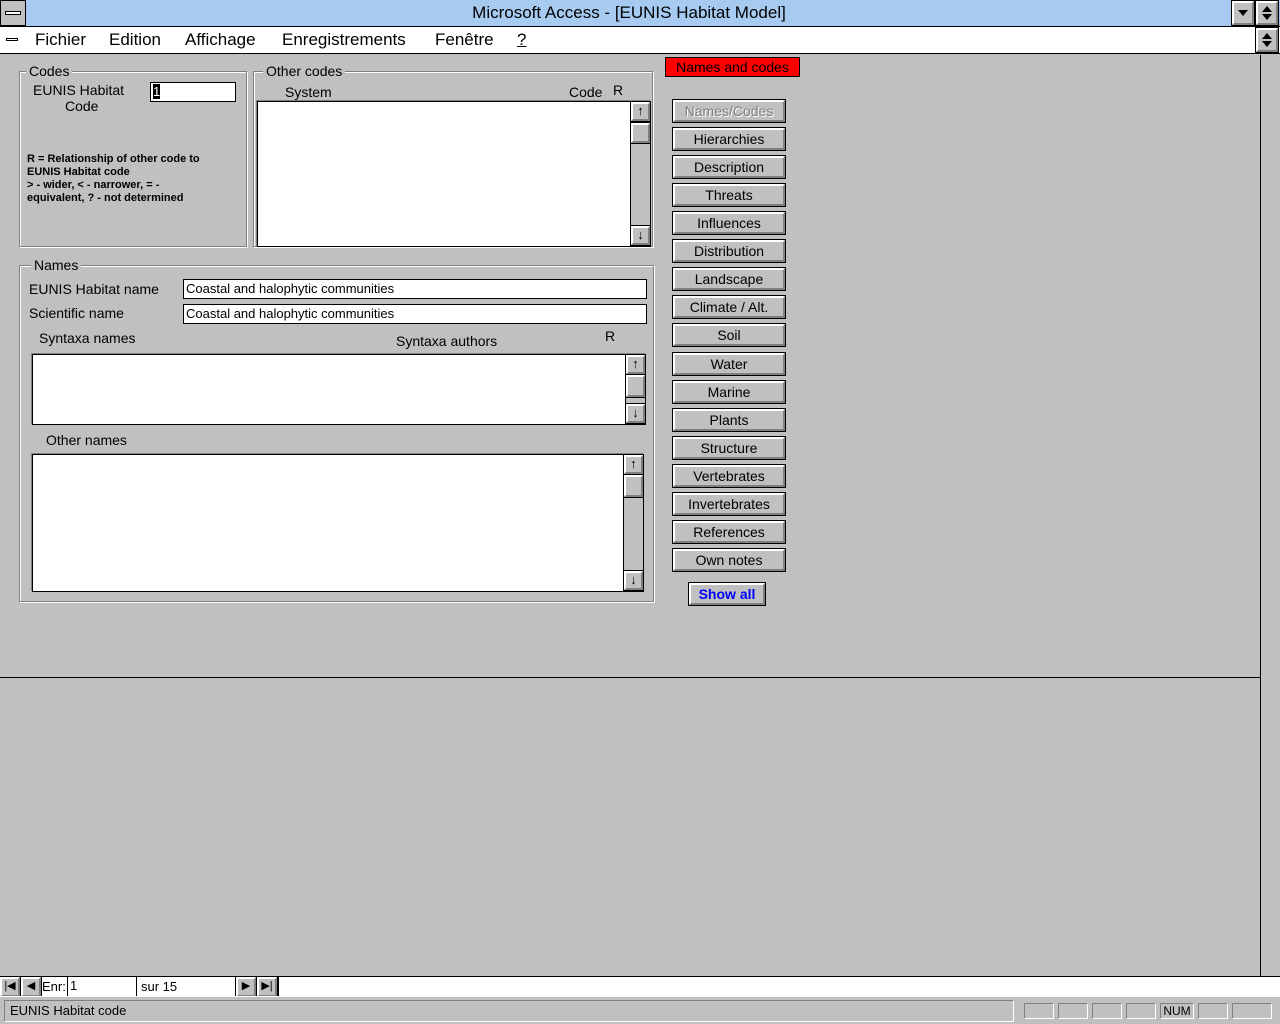 The height and width of the screenshot is (1024, 1280). Describe the element at coordinates (729, 139) in the screenshot. I see `nav-hierarchies-button: Hierarchies` at that location.